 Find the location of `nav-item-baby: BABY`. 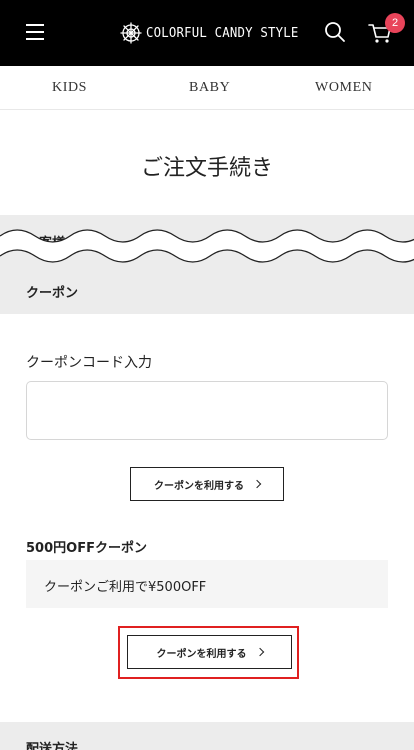

nav-item-baby: BABY is located at coordinates (209, 88).